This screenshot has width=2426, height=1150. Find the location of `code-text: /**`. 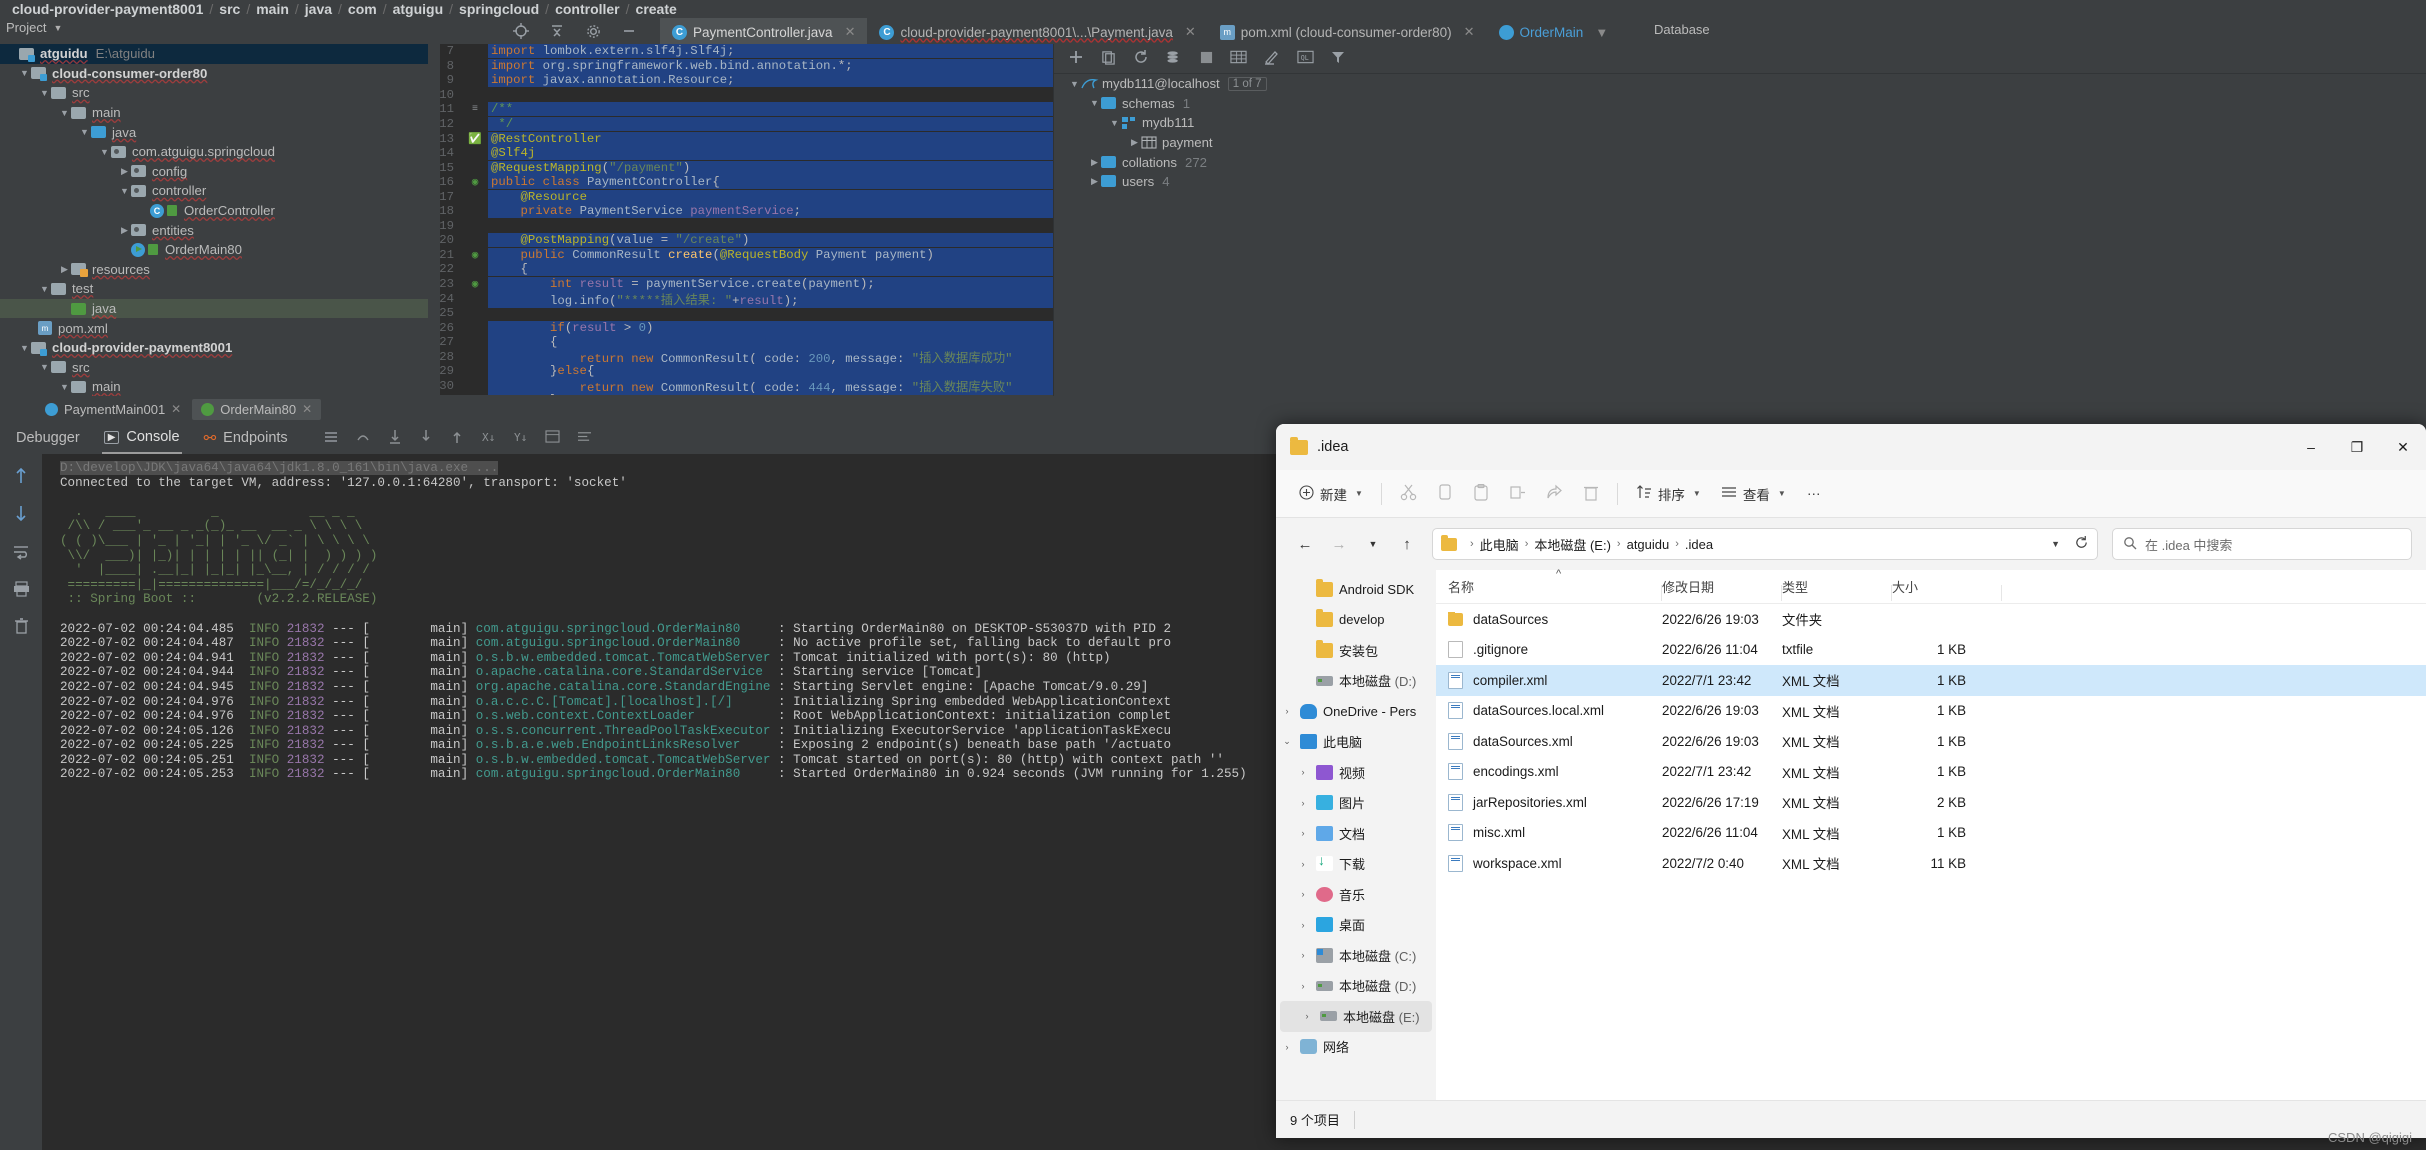

code-text: /** is located at coordinates (770, 109).